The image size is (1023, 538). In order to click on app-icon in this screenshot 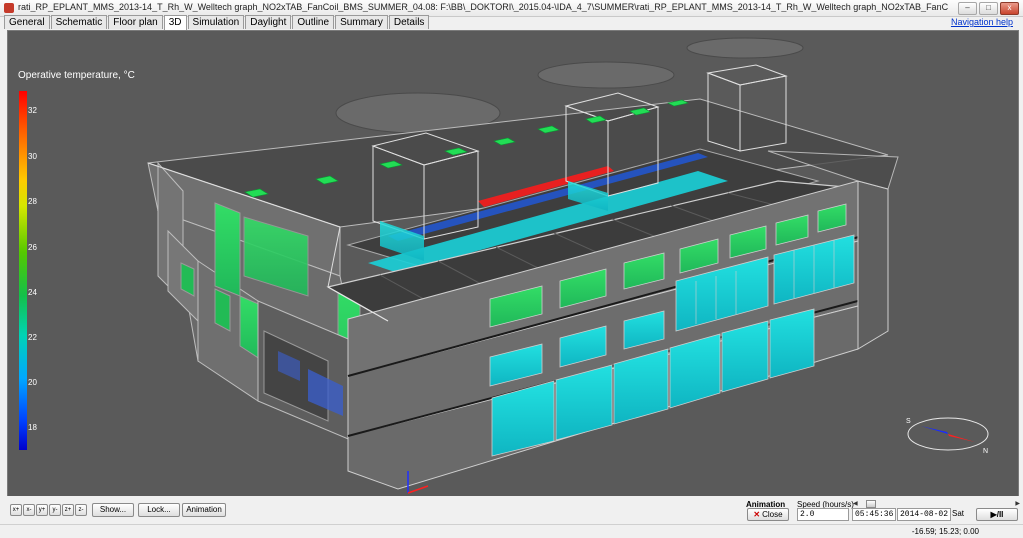, I will do `click(9, 8)`.